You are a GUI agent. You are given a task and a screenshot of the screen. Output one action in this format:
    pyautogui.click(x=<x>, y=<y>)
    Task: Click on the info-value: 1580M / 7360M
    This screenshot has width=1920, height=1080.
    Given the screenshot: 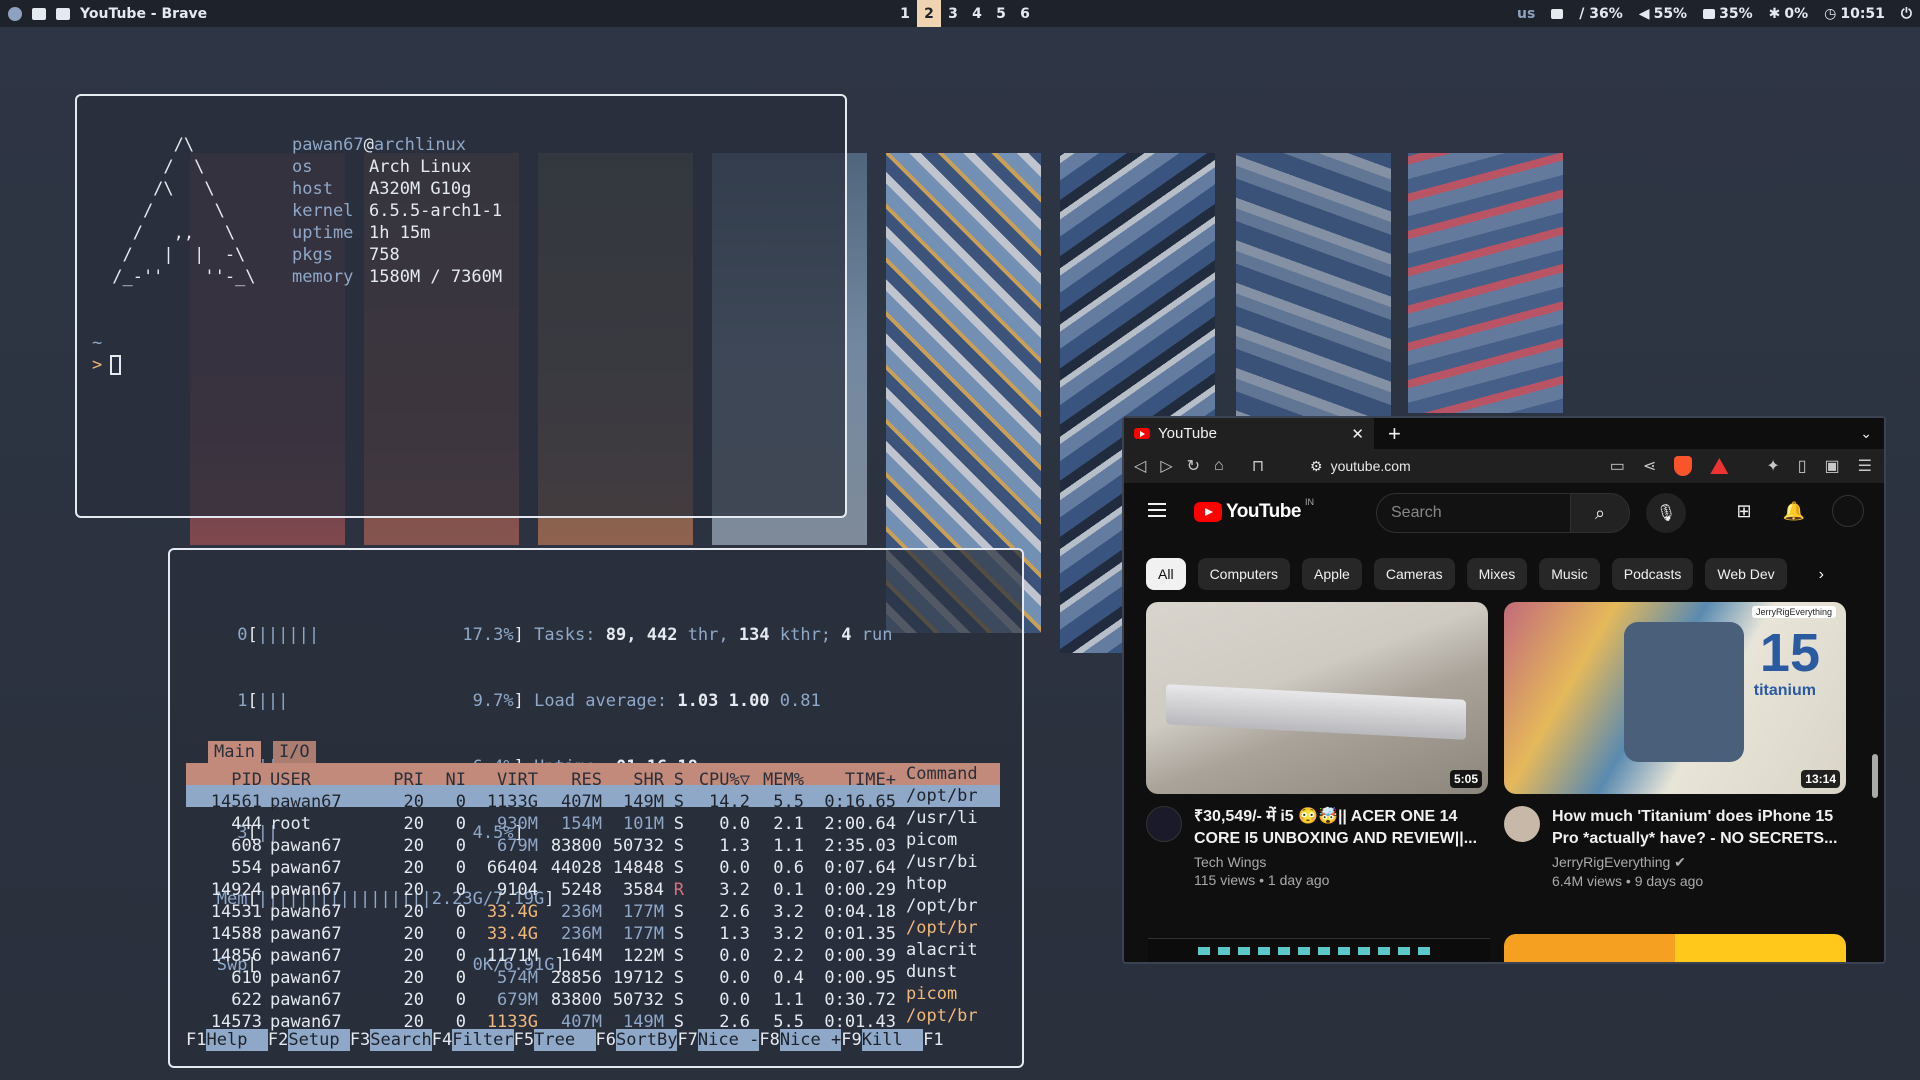 What is the action you would take?
    pyautogui.click(x=436, y=277)
    